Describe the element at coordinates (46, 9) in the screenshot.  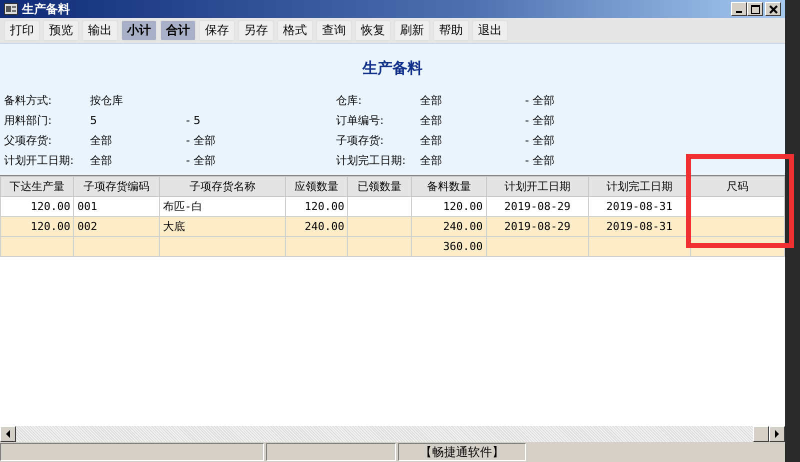
I see `window-title: 生产备料` at that location.